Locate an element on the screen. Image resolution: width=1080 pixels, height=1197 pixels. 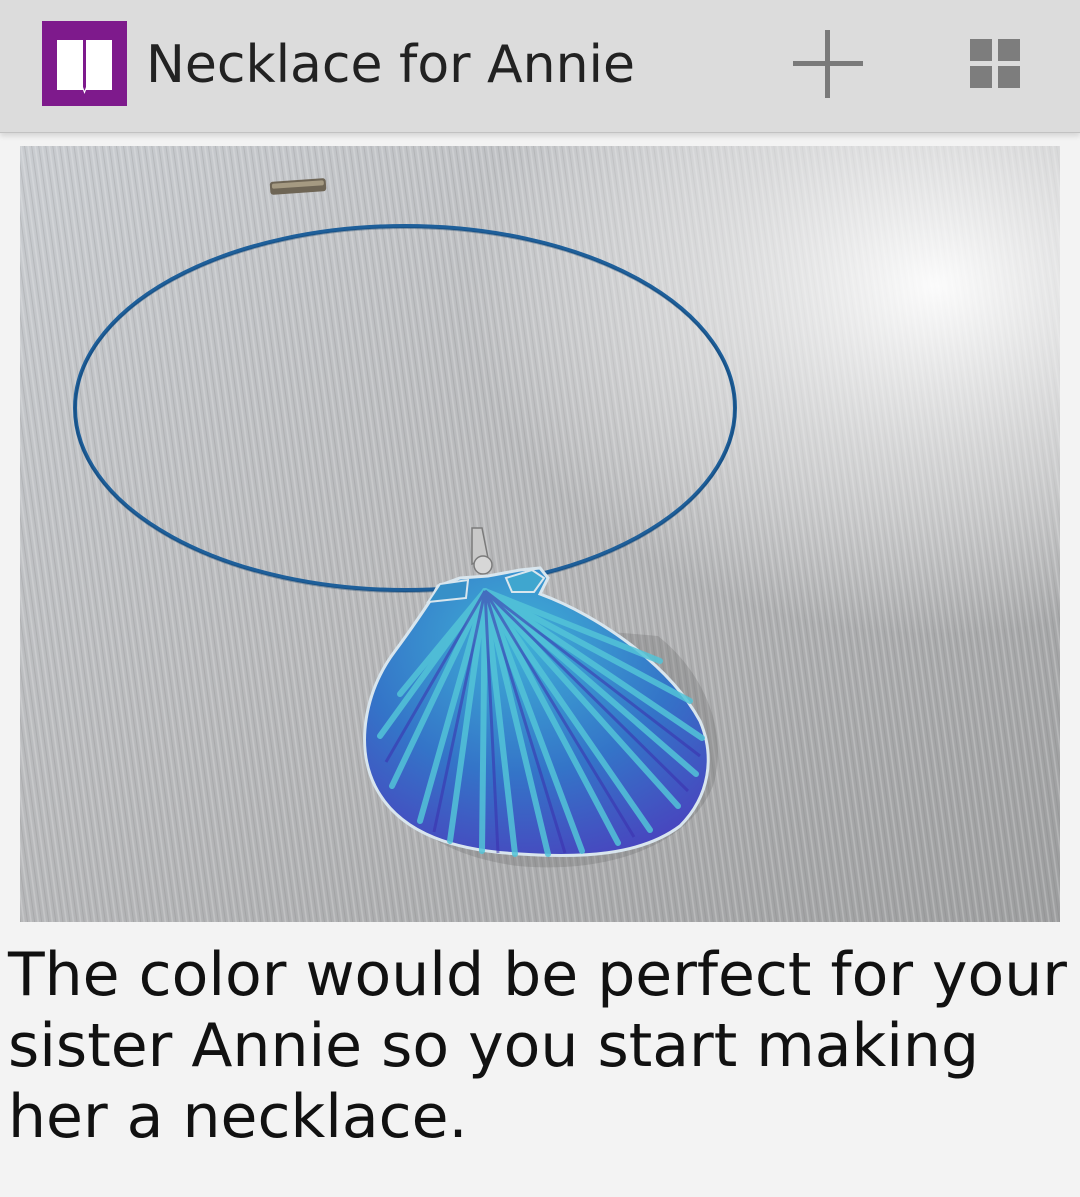
page-title: Necklace for Annie is located at coordinates (390, 65).